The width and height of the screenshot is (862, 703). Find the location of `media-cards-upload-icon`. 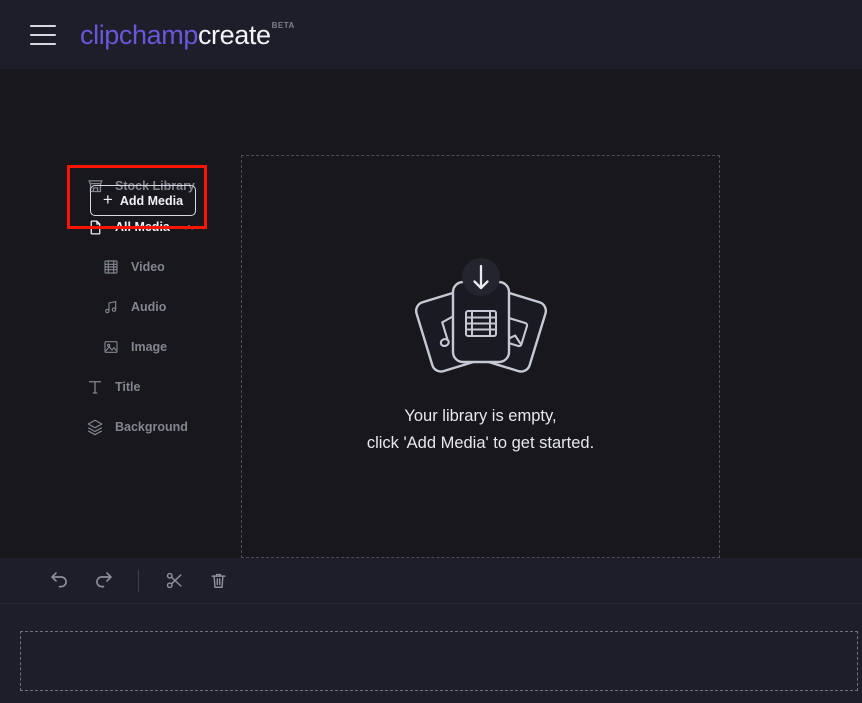

media-cards-upload-icon is located at coordinates (481, 317).